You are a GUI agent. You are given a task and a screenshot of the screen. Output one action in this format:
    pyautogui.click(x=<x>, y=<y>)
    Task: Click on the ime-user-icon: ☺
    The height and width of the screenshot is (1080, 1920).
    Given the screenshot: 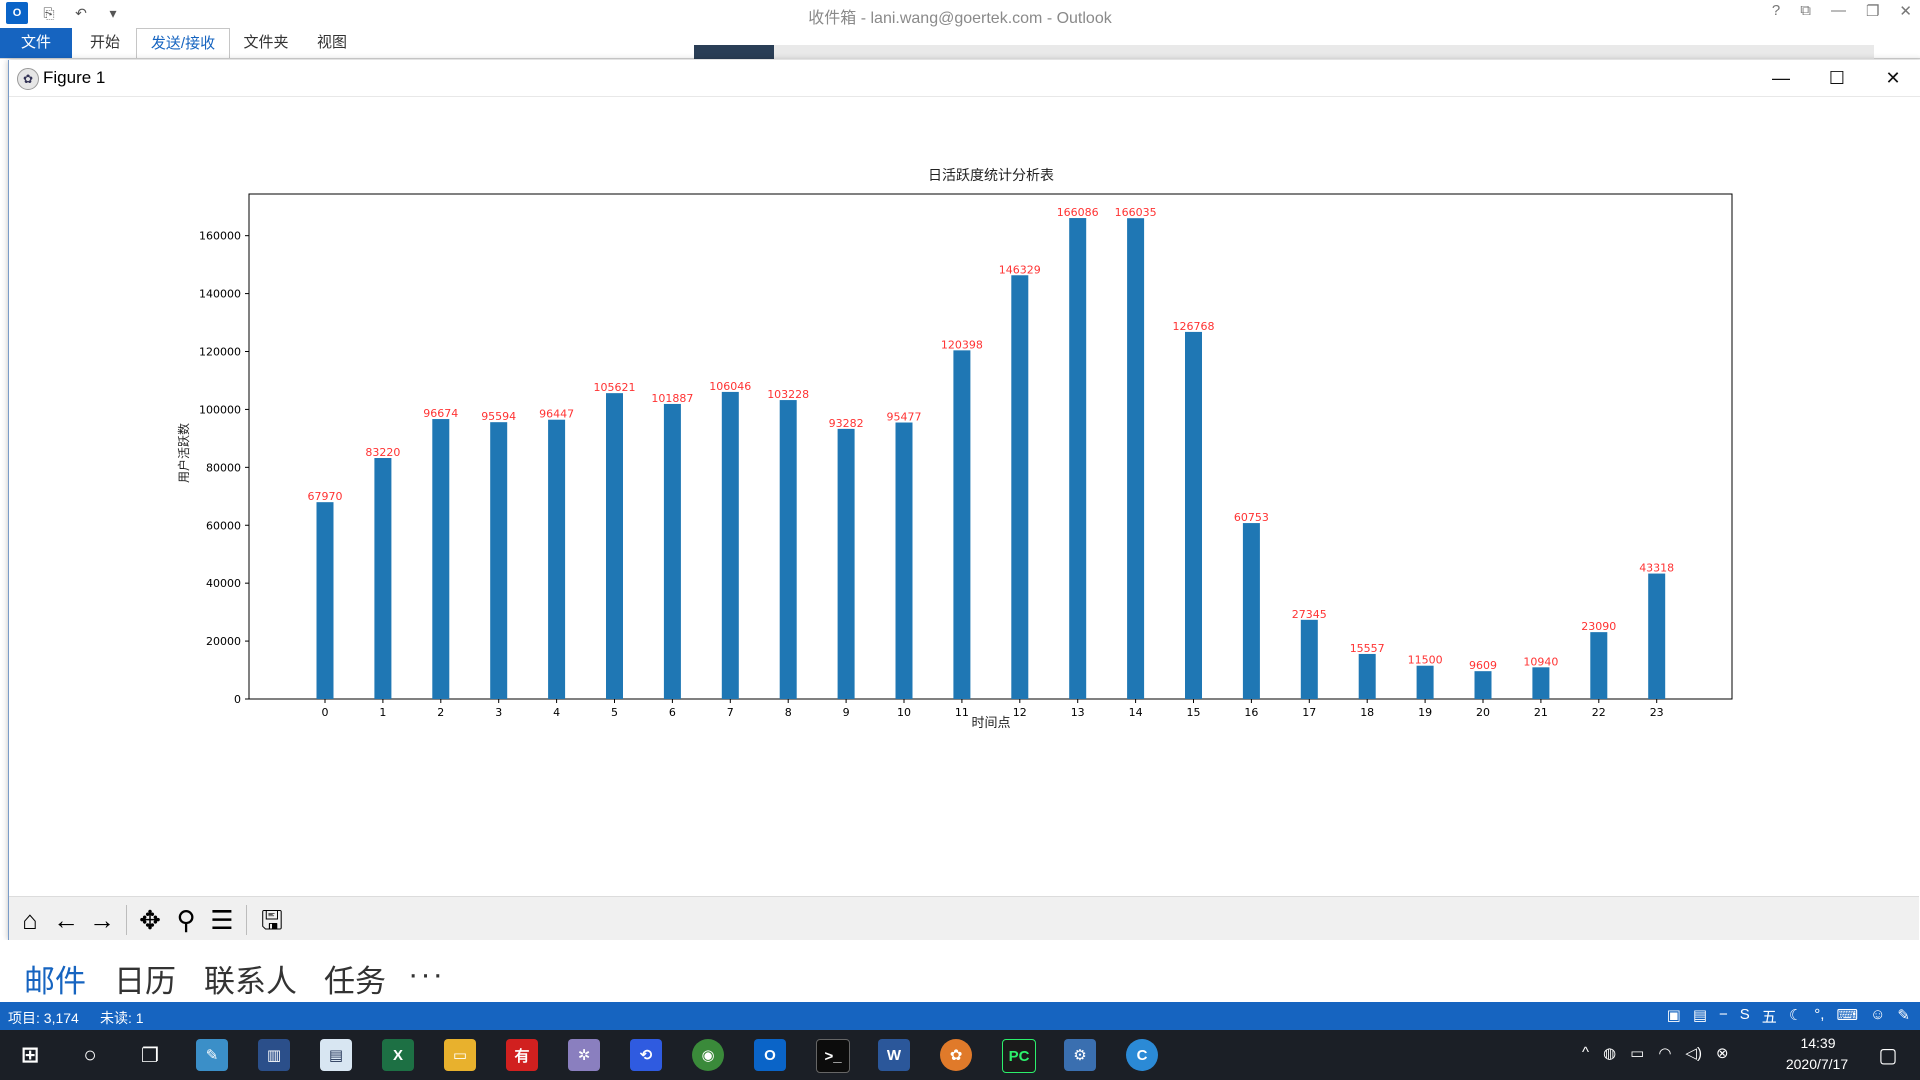 What is the action you would take?
    pyautogui.click(x=1877, y=1016)
    